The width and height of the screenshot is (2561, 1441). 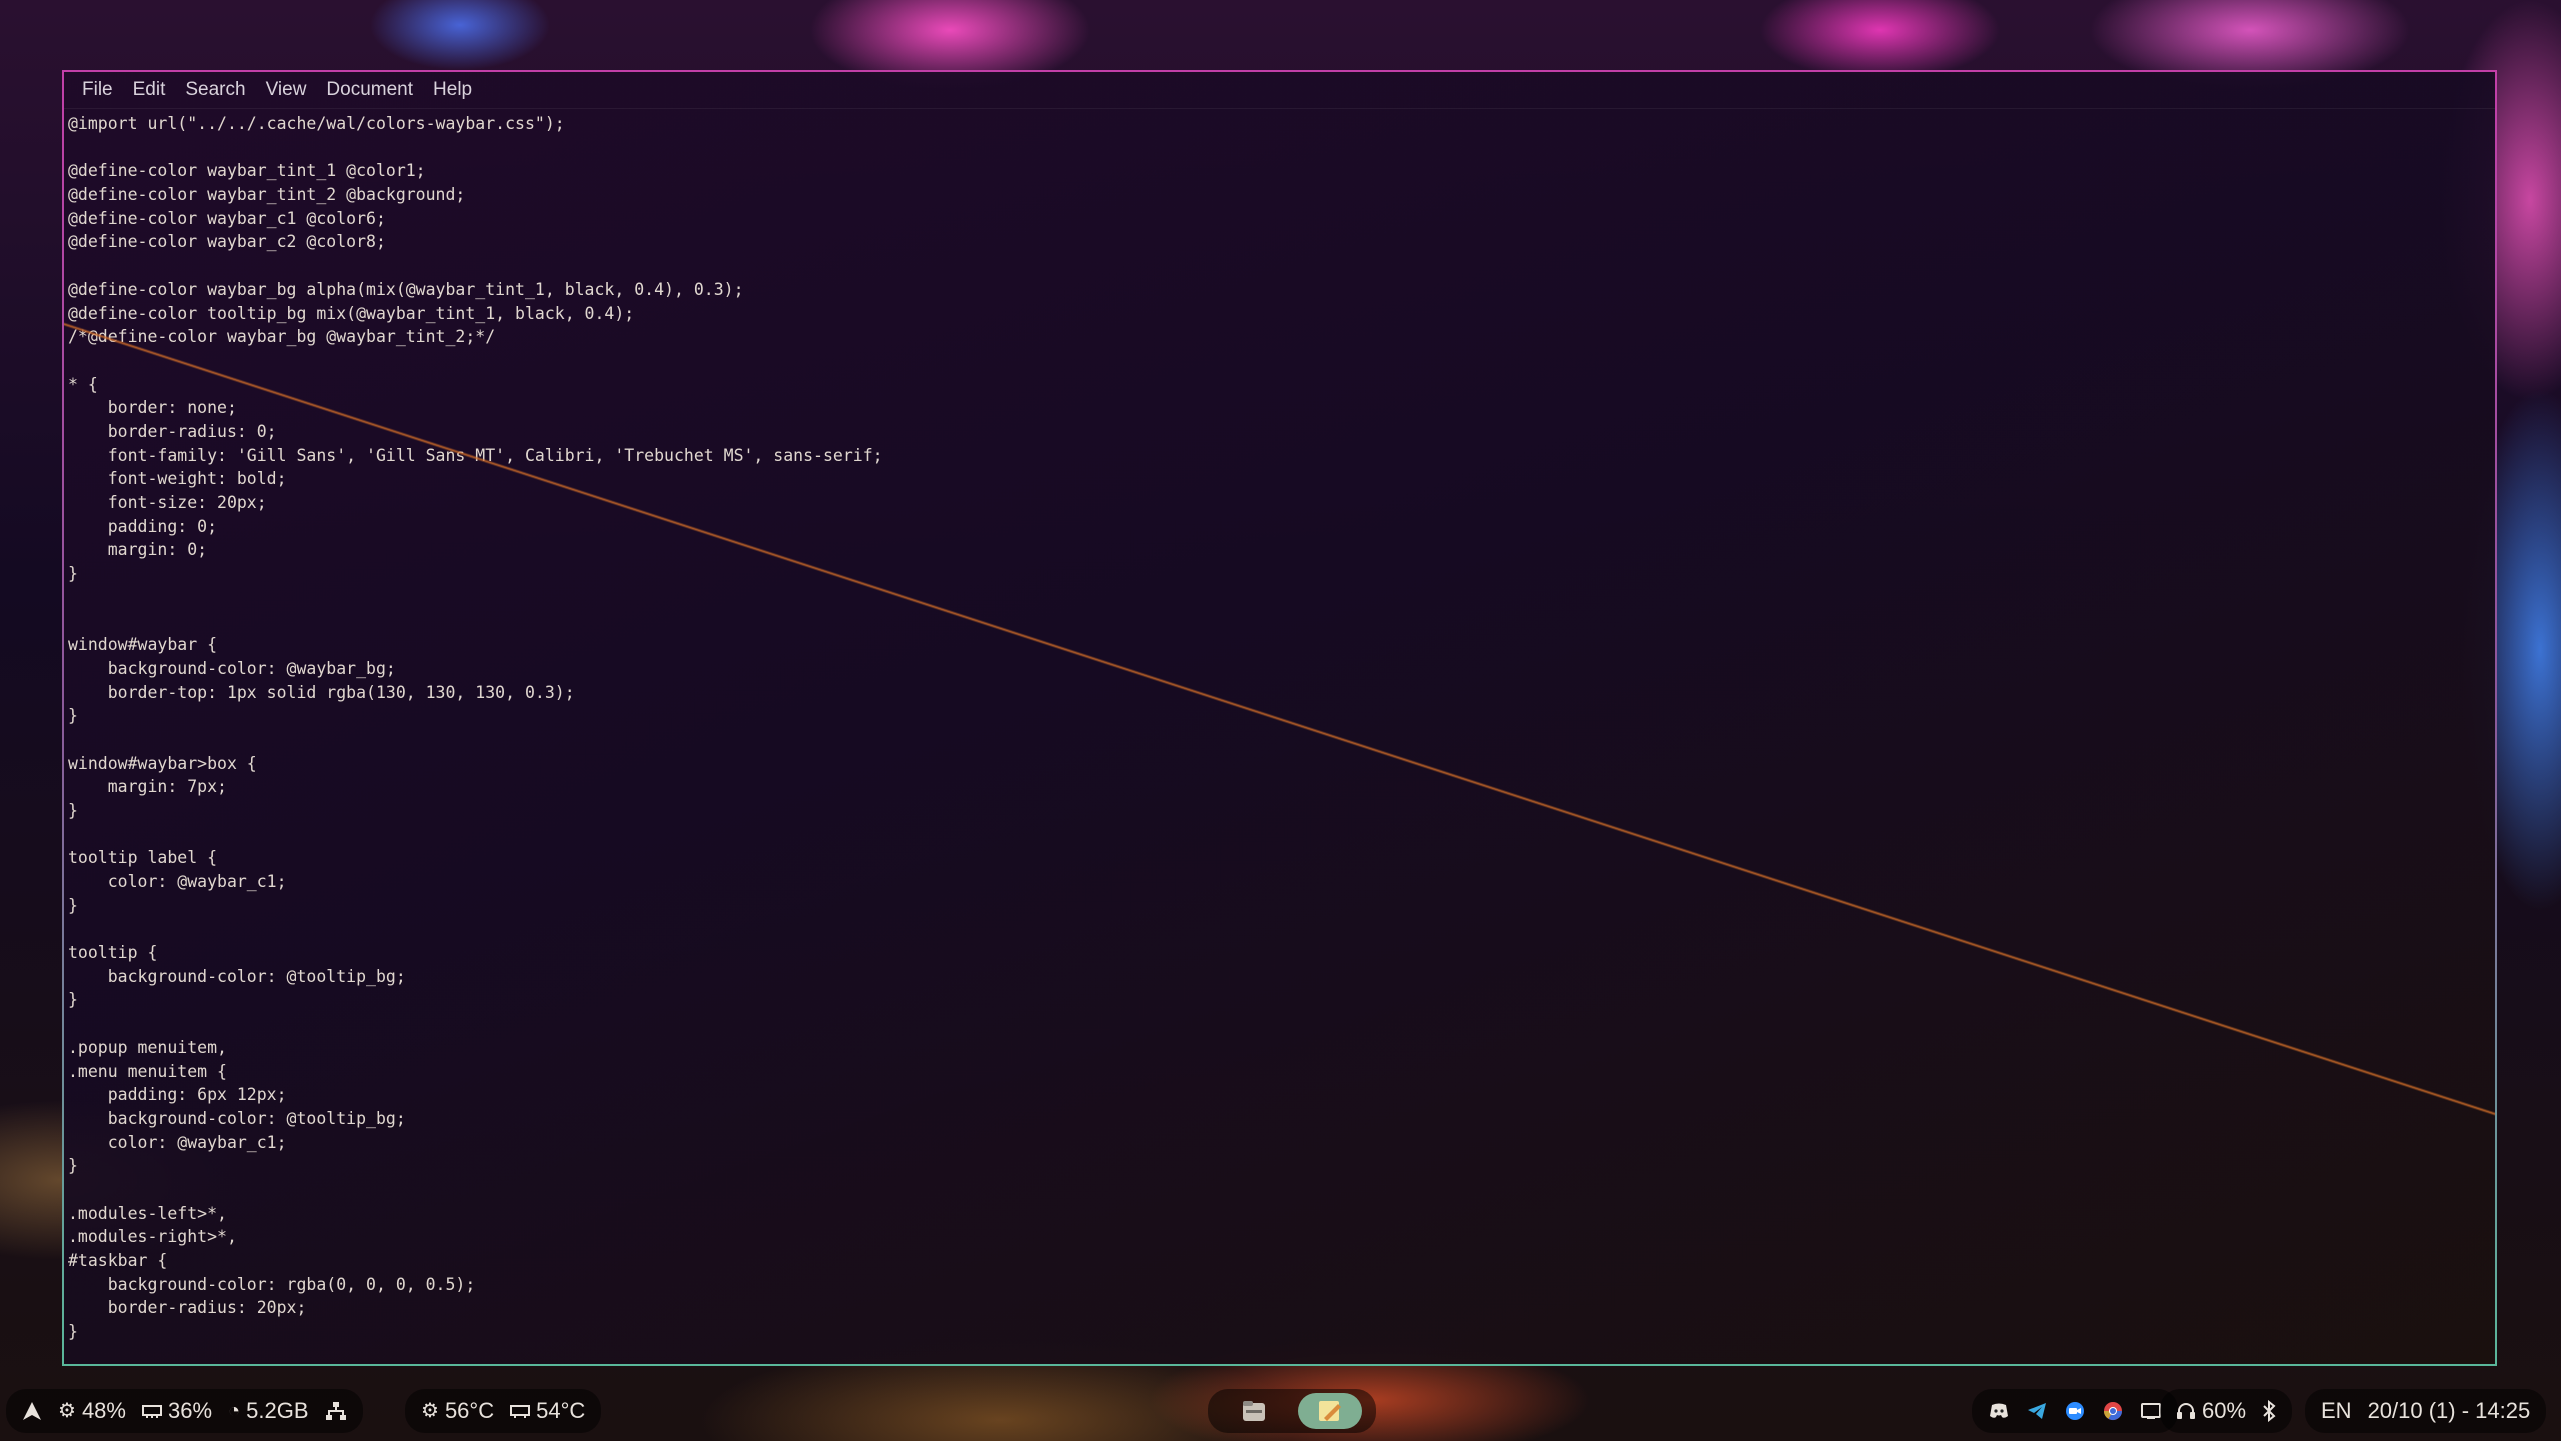 What do you see at coordinates (2186, 1410) in the screenshot?
I see `headphones-icon` at bounding box center [2186, 1410].